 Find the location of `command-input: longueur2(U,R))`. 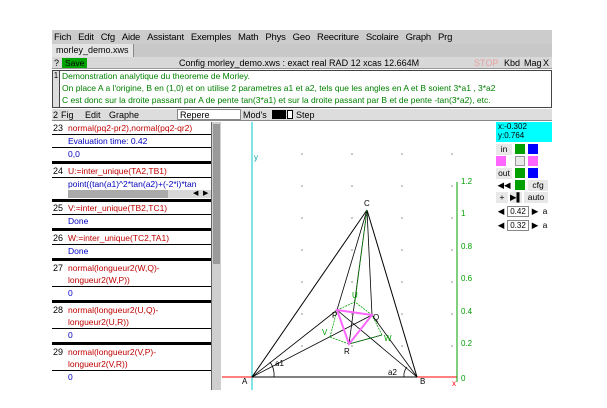

command-input: longueur2(U,R)) is located at coordinates (139, 322).